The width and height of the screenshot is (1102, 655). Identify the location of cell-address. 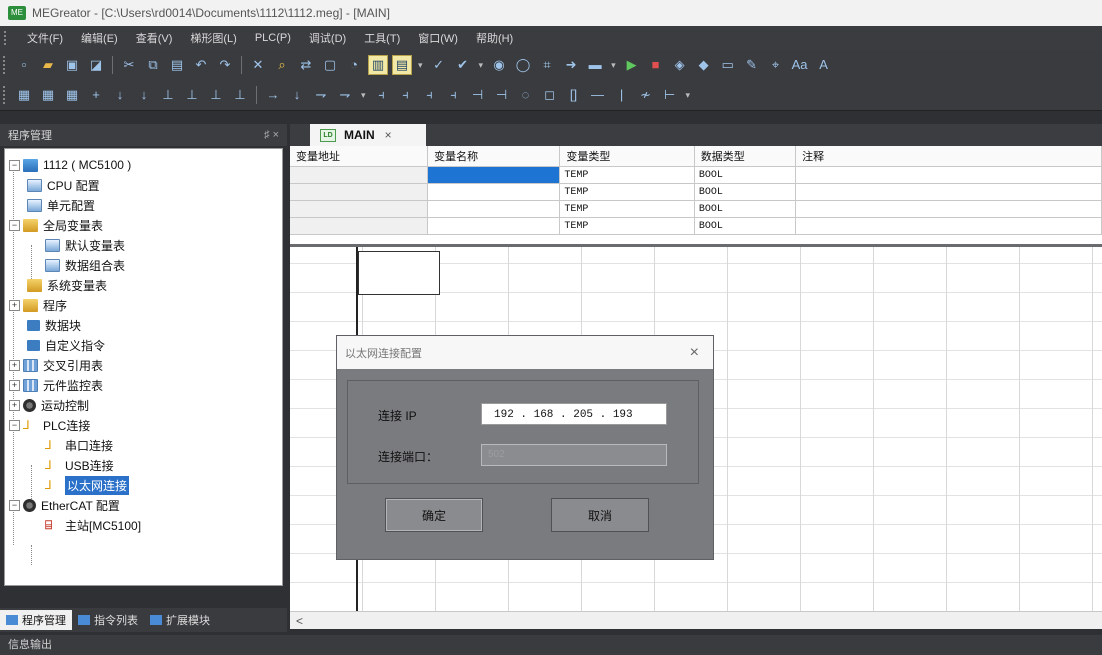
(359, 209).